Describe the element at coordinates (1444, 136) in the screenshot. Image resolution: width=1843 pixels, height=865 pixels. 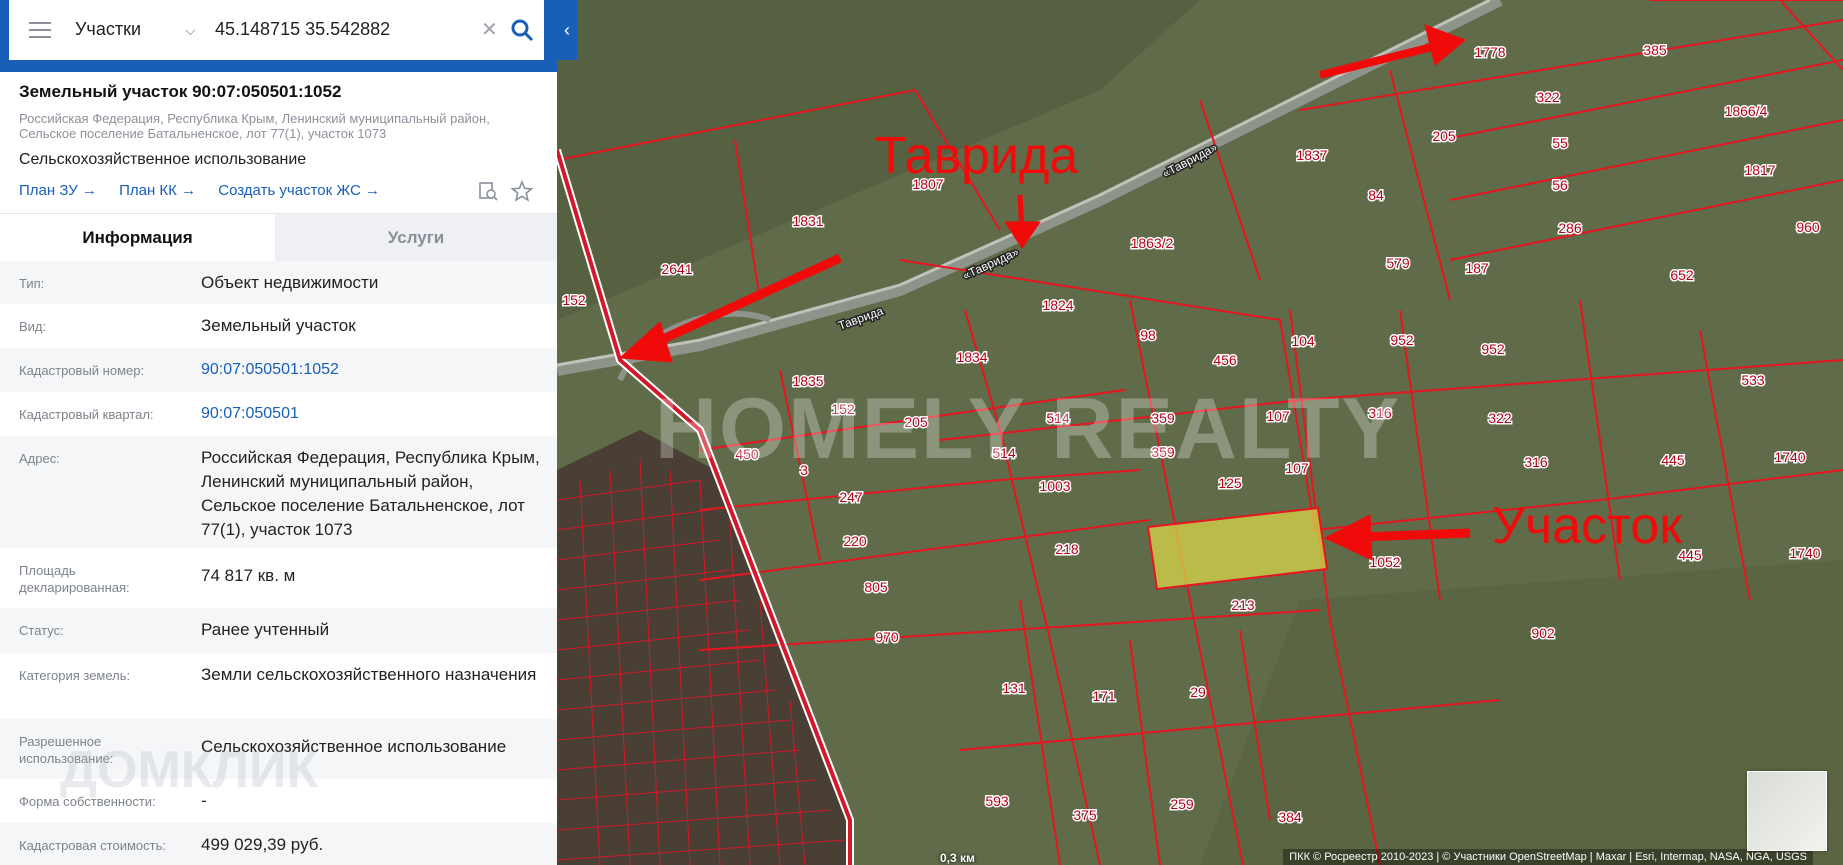
I see `plot-number-label: 205` at that location.